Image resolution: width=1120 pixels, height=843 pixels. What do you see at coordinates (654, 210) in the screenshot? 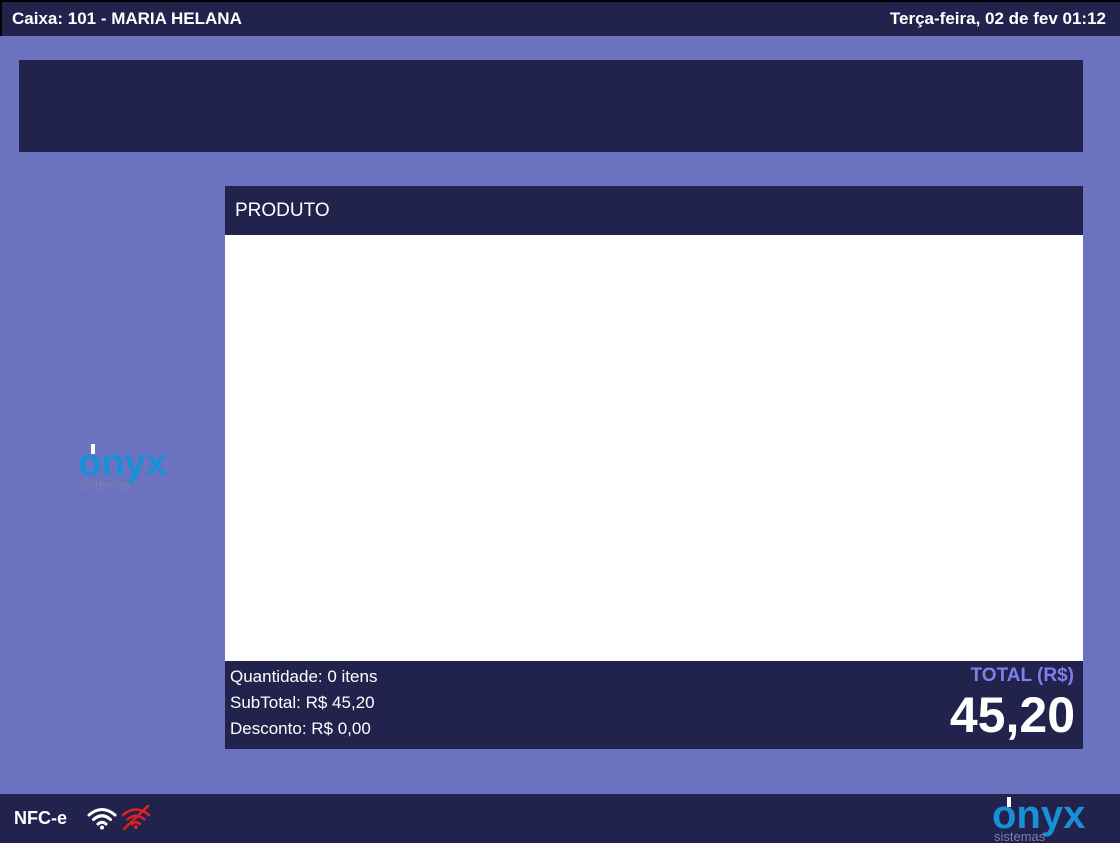
I see `product-panel-header: PRODUTO` at bounding box center [654, 210].